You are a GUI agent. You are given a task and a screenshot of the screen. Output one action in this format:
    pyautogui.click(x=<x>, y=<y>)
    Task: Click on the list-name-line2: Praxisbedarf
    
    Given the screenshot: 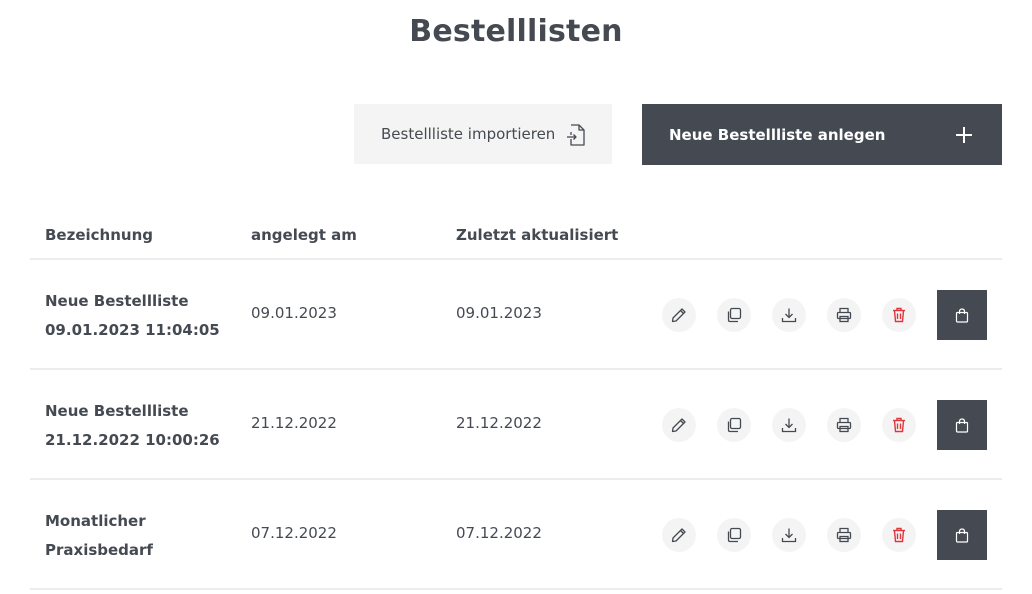 What is the action you would take?
    pyautogui.click(x=99, y=550)
    